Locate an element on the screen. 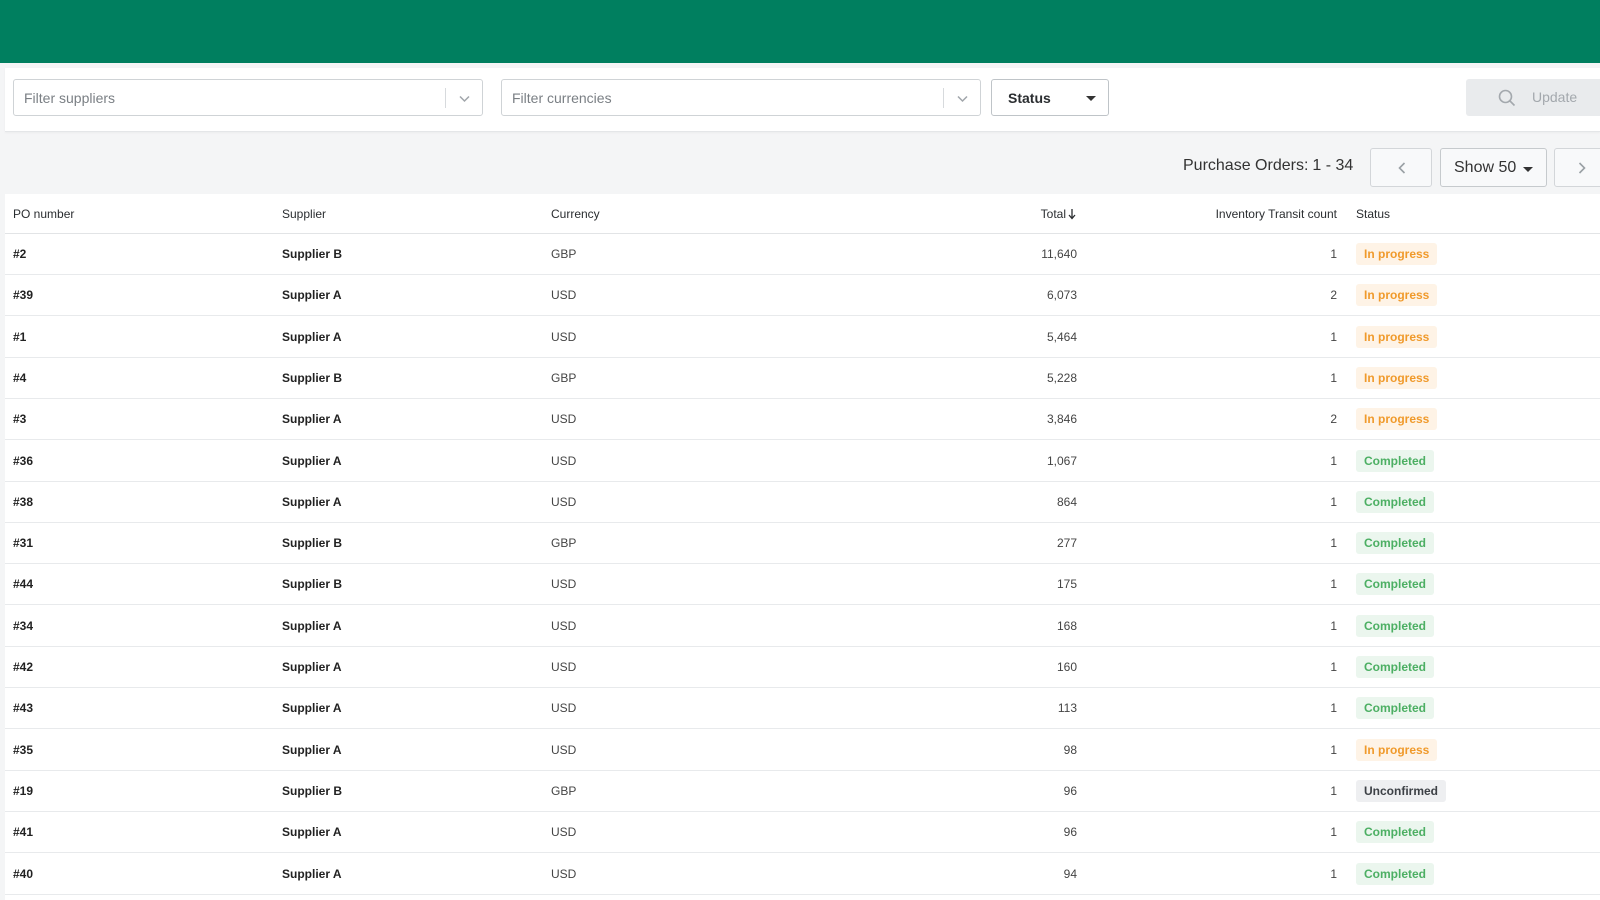  column-header-status: Status is located at coordinates (1373, 214).